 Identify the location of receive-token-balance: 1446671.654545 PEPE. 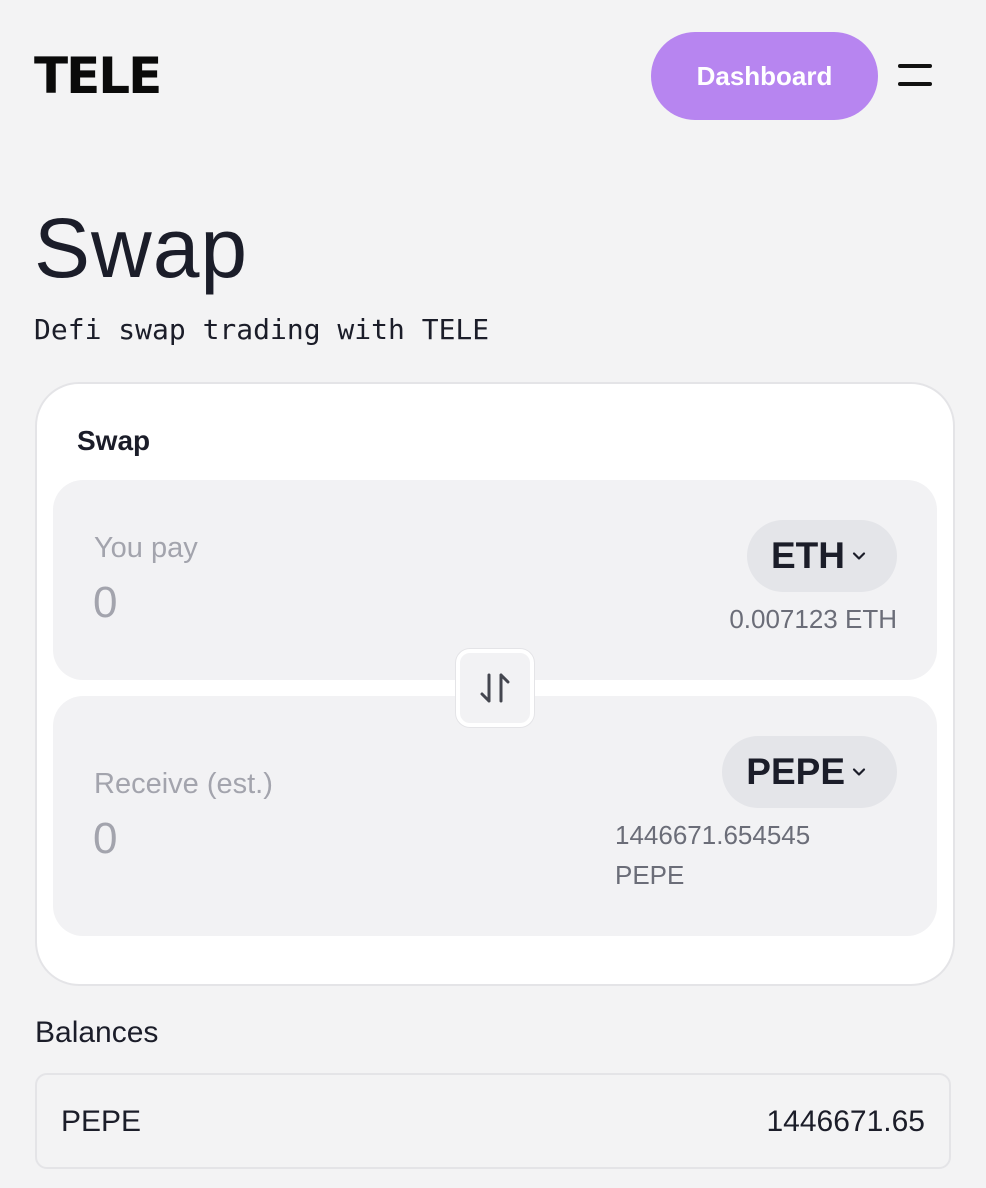
(712, 855).